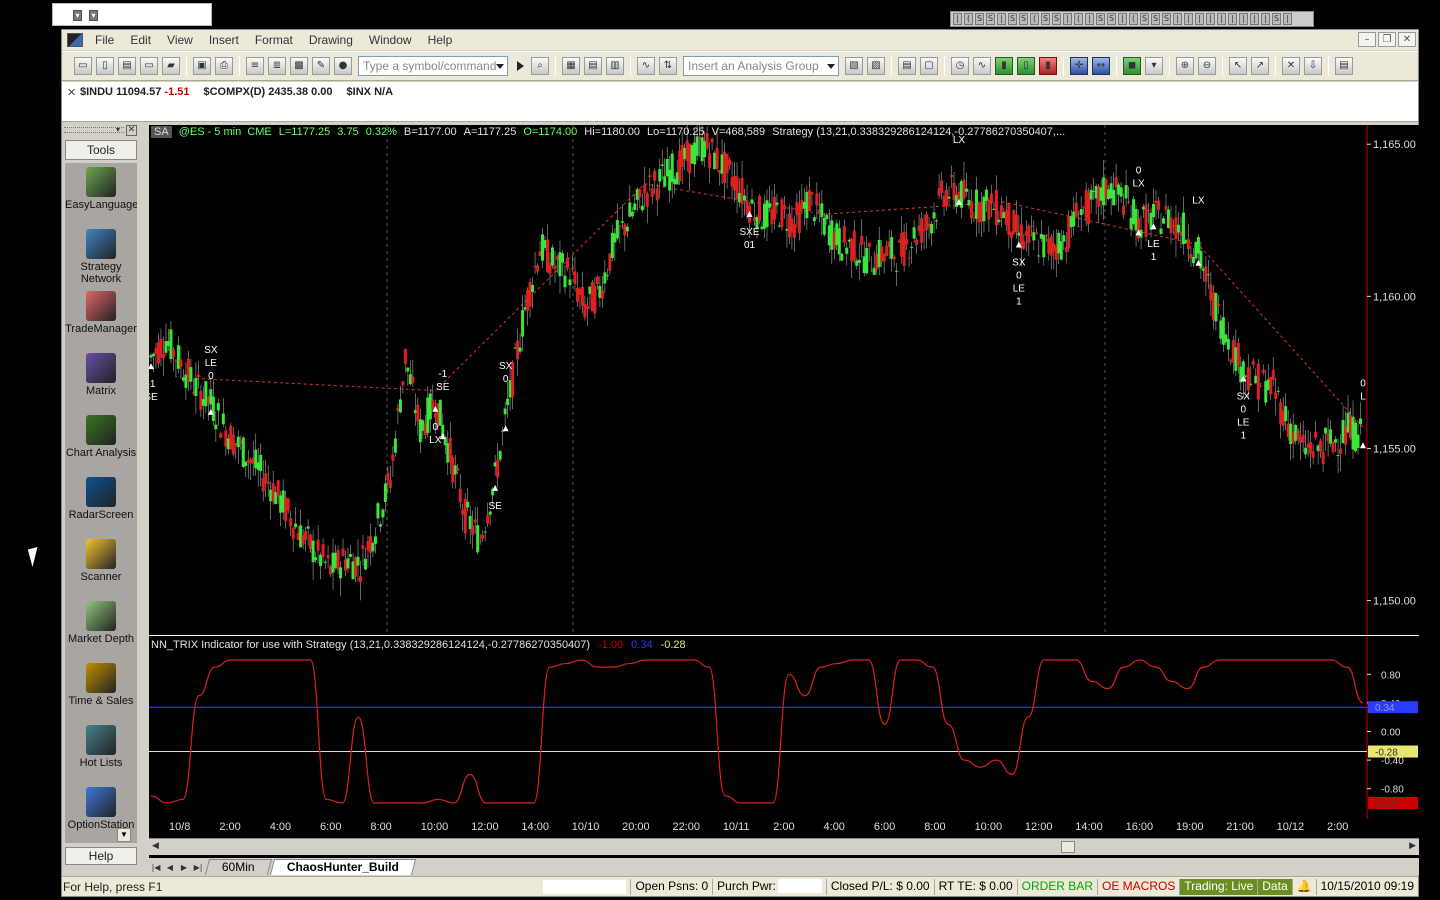  Describe the element at coordinates (1367, 39) in the screenshot. I see `minimize-icon: –` at that location.